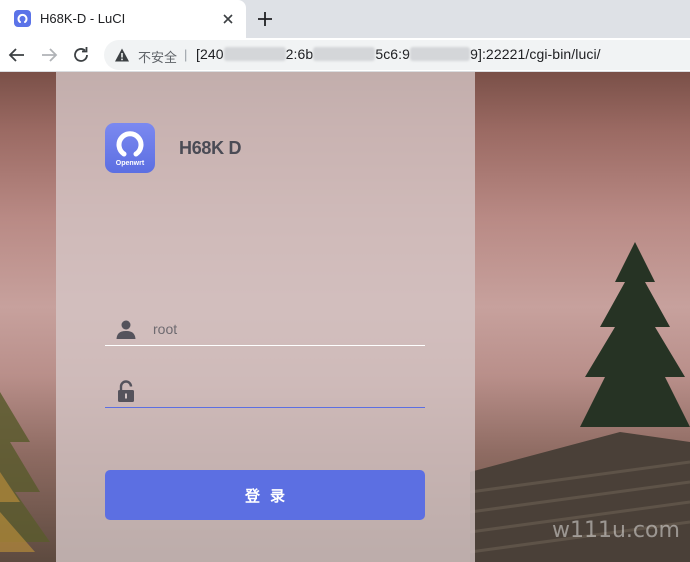 This screenshot has width=690, height=562. I want to click on unlocked-padlock-icon, so click(126, 391).